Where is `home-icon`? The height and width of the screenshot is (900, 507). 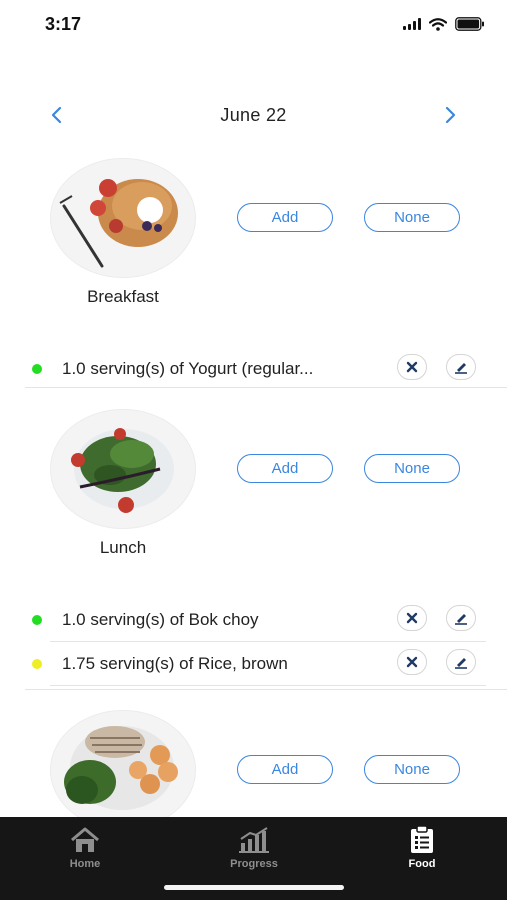 home-icon is located at coordinates (85, 839).